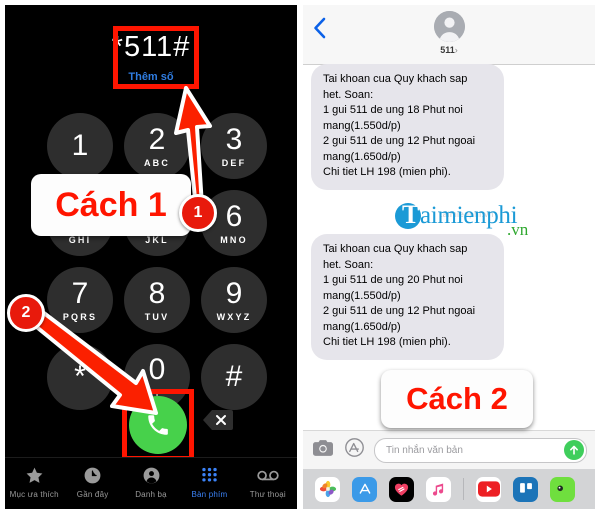 Image resolution: width=600 pixels, height=514 pixels. What do you see at coordinates (234, 162) in the screenshot?
I see `key-letters: DEF` at bounding box center [234, 162].